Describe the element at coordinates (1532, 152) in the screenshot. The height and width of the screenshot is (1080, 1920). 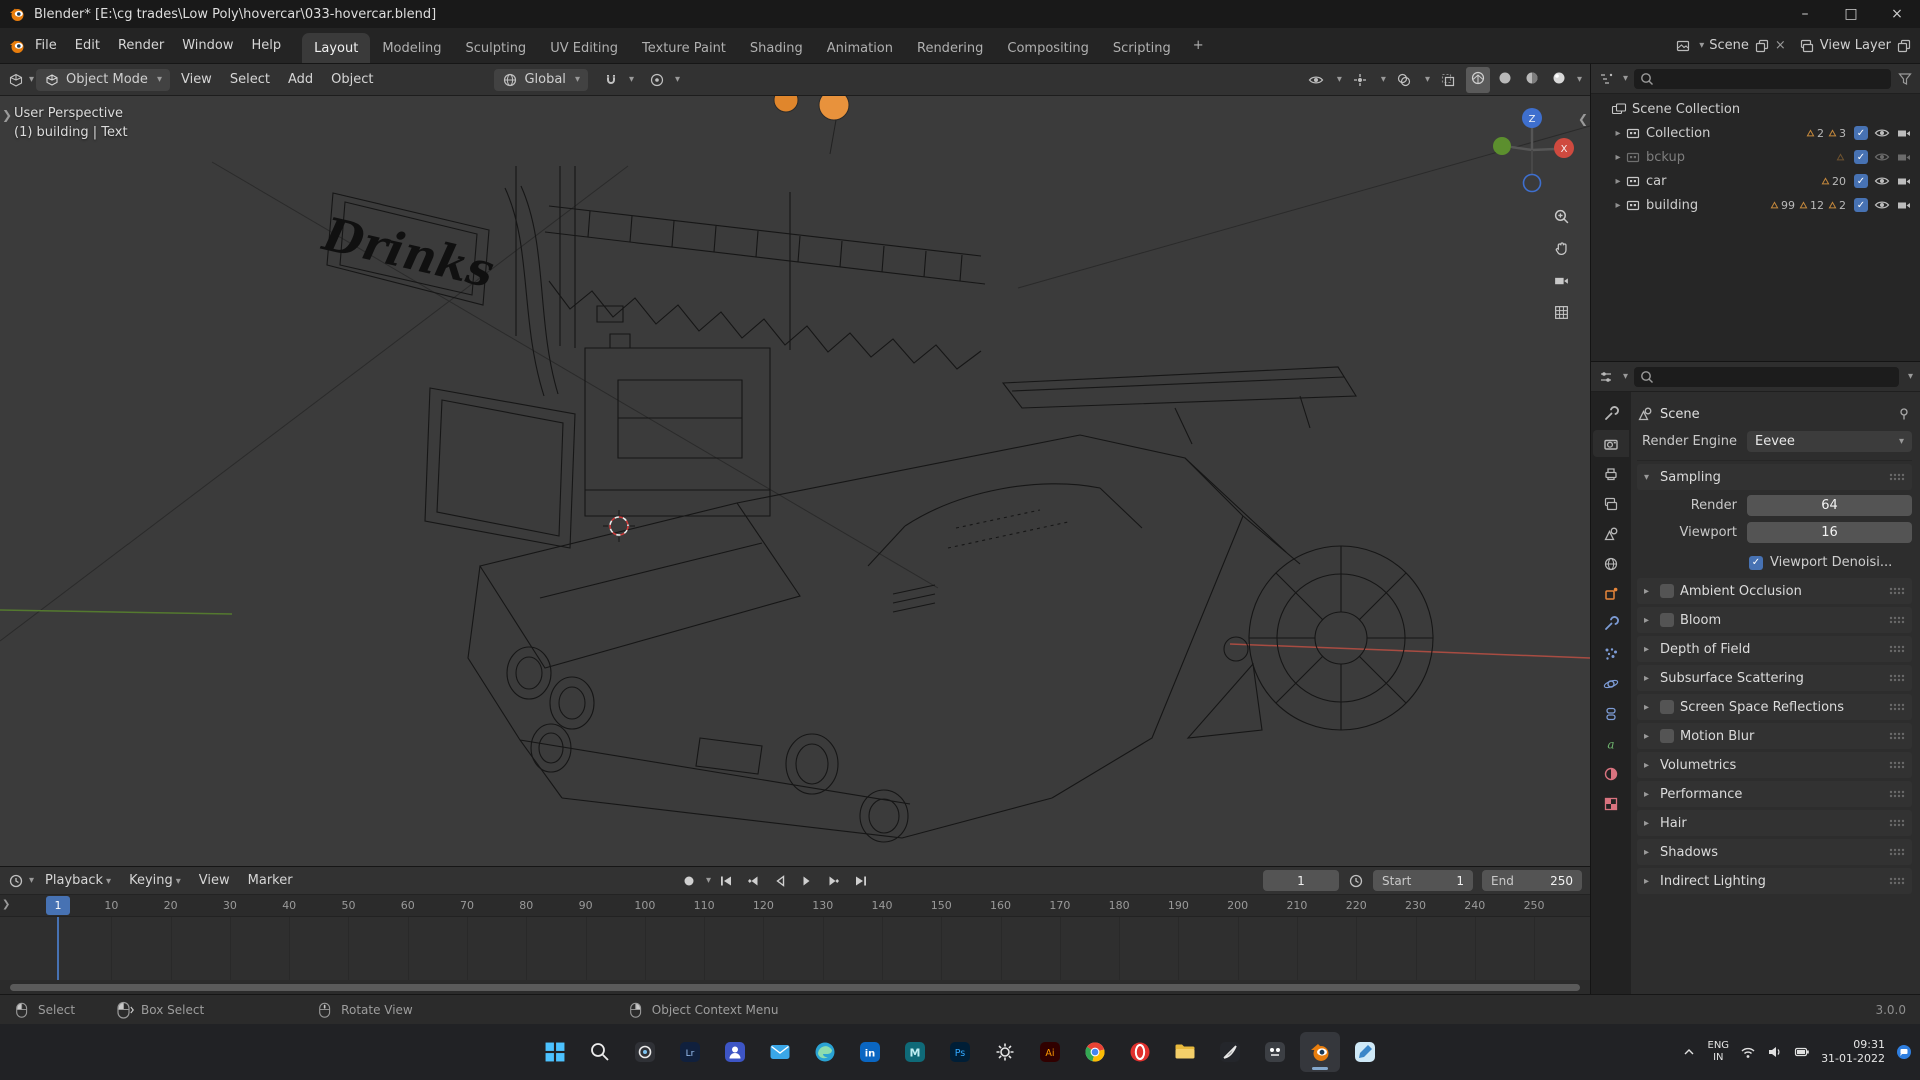
I see `navigation-gizmo: Z X` at that location.